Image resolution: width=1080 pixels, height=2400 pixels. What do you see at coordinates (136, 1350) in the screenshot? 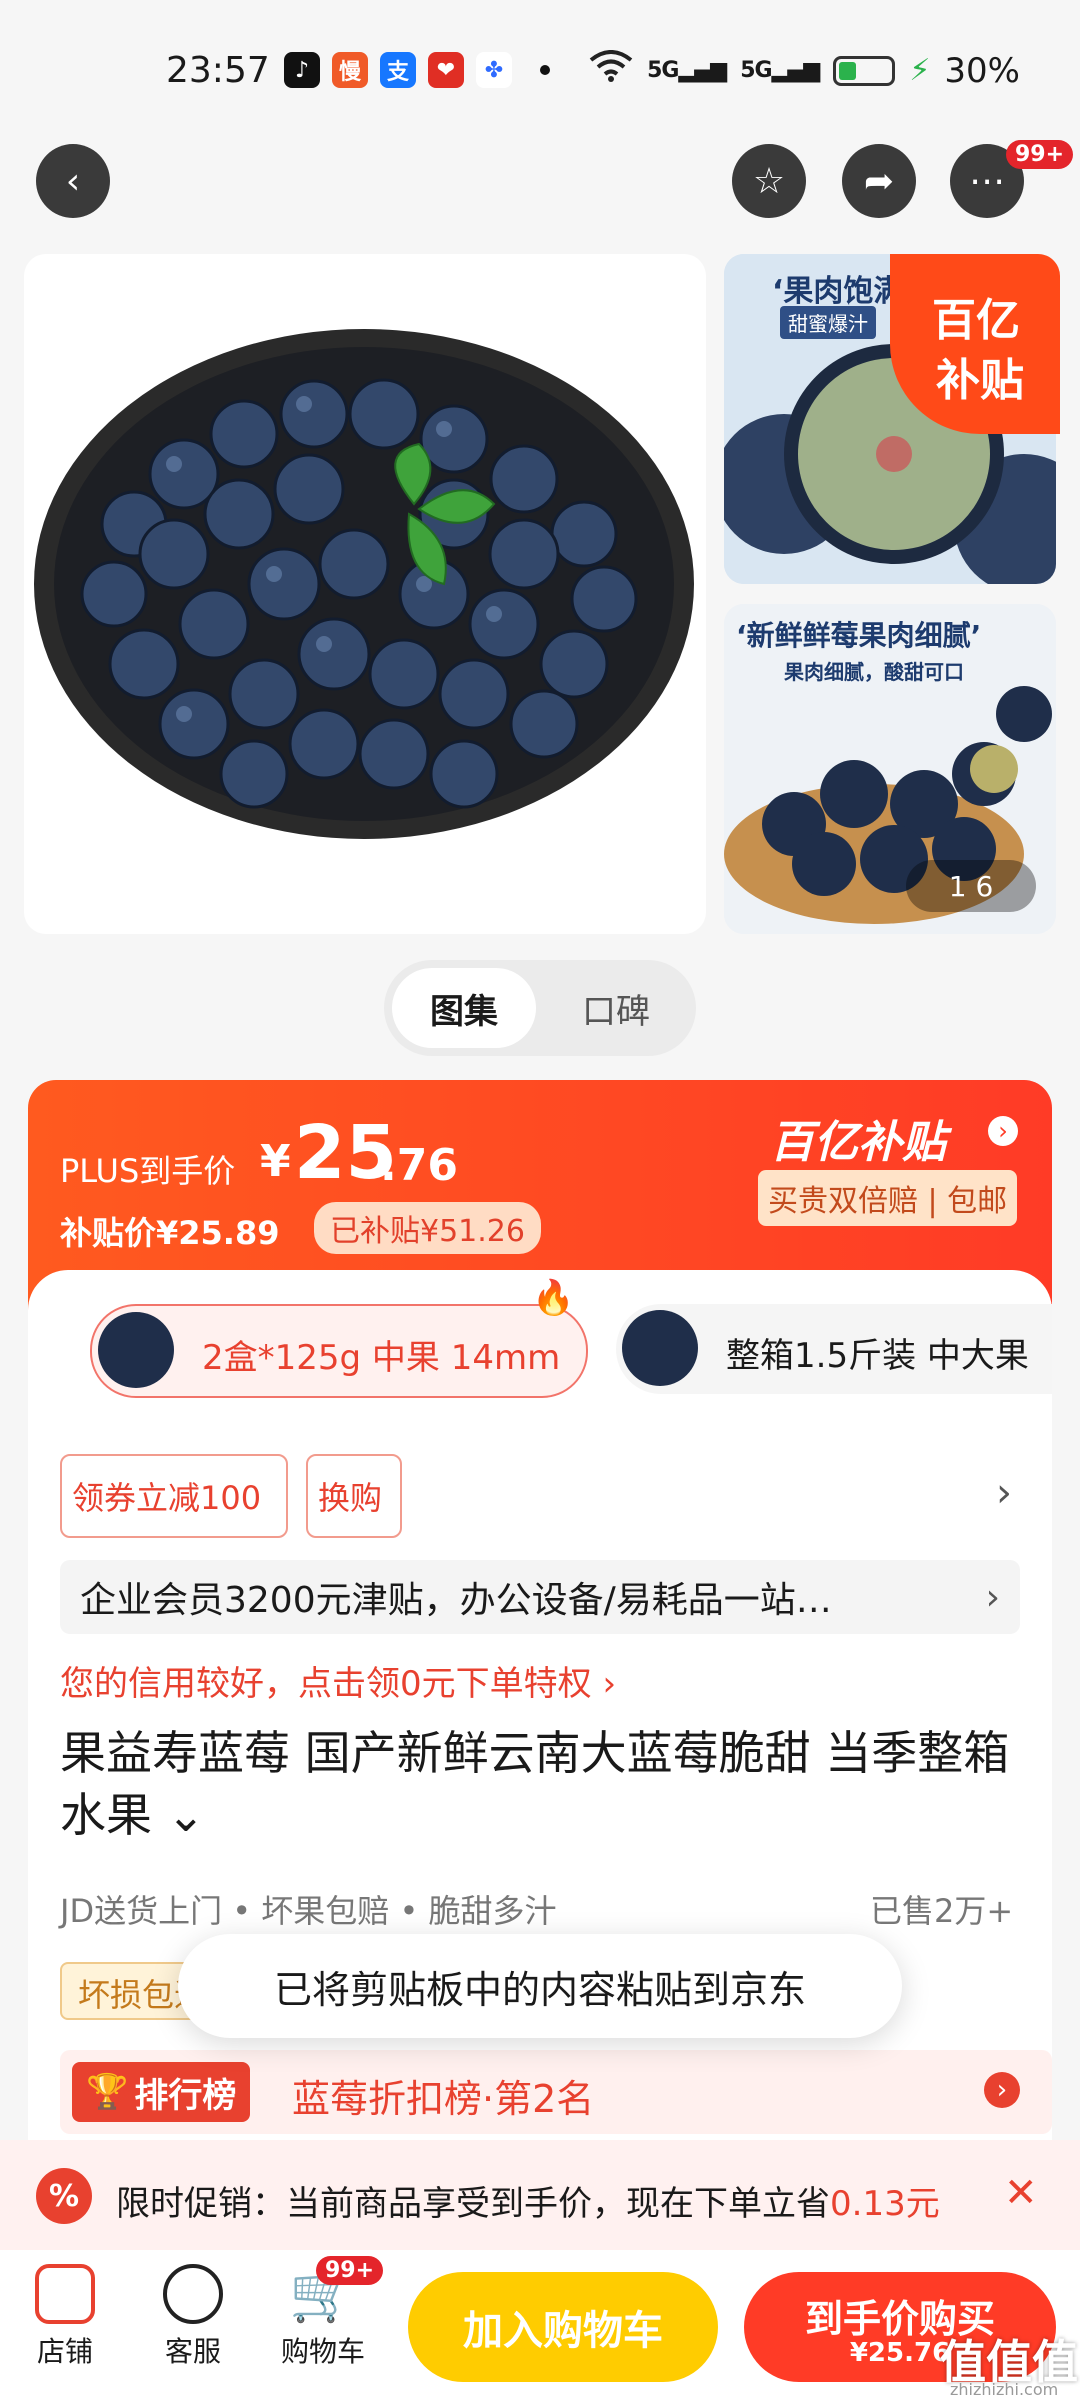
I see `spec-thumbnail` at bounding box center [136, 1350].